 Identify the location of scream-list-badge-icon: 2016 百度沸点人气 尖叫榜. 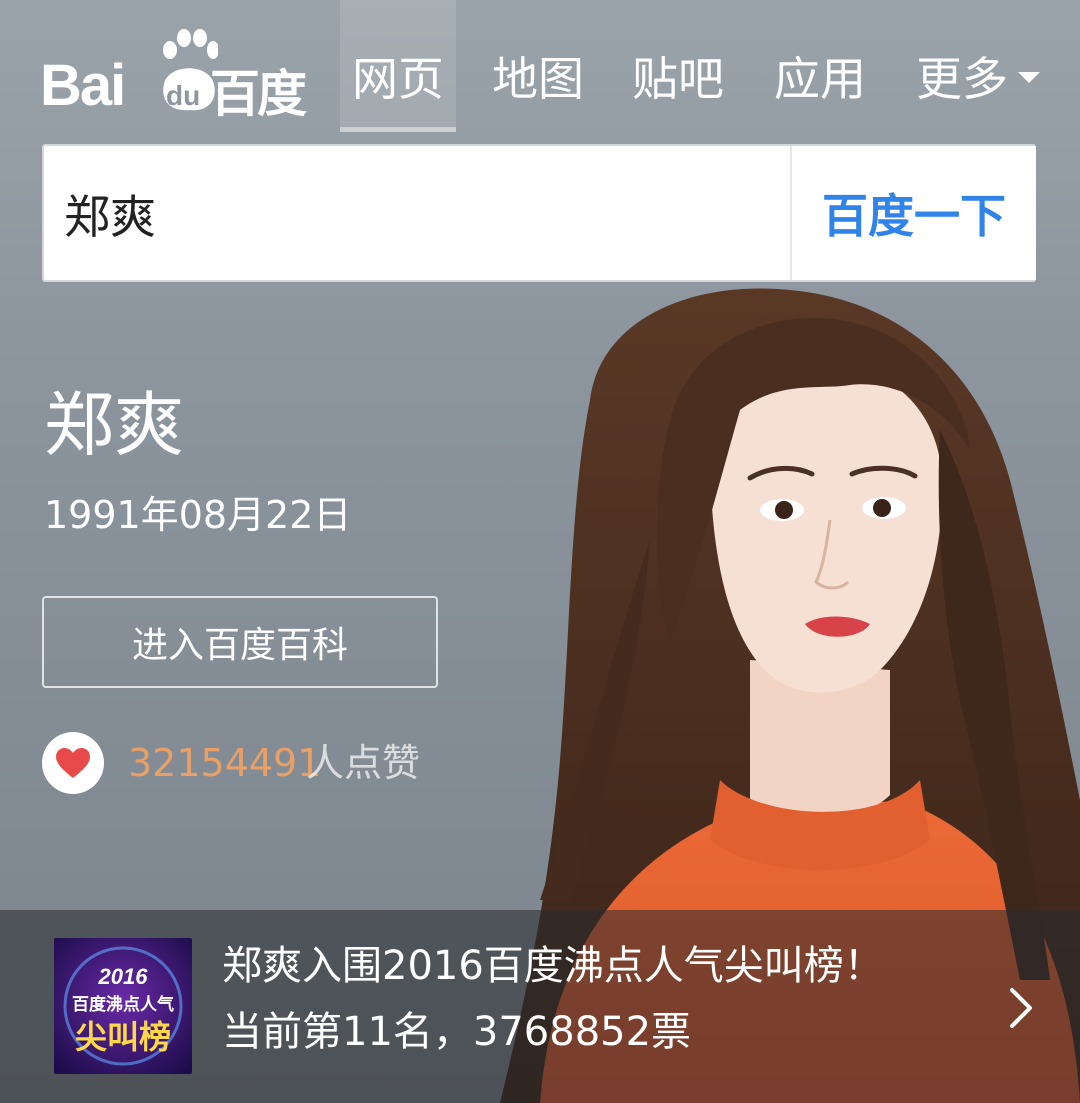
(123, 1006).